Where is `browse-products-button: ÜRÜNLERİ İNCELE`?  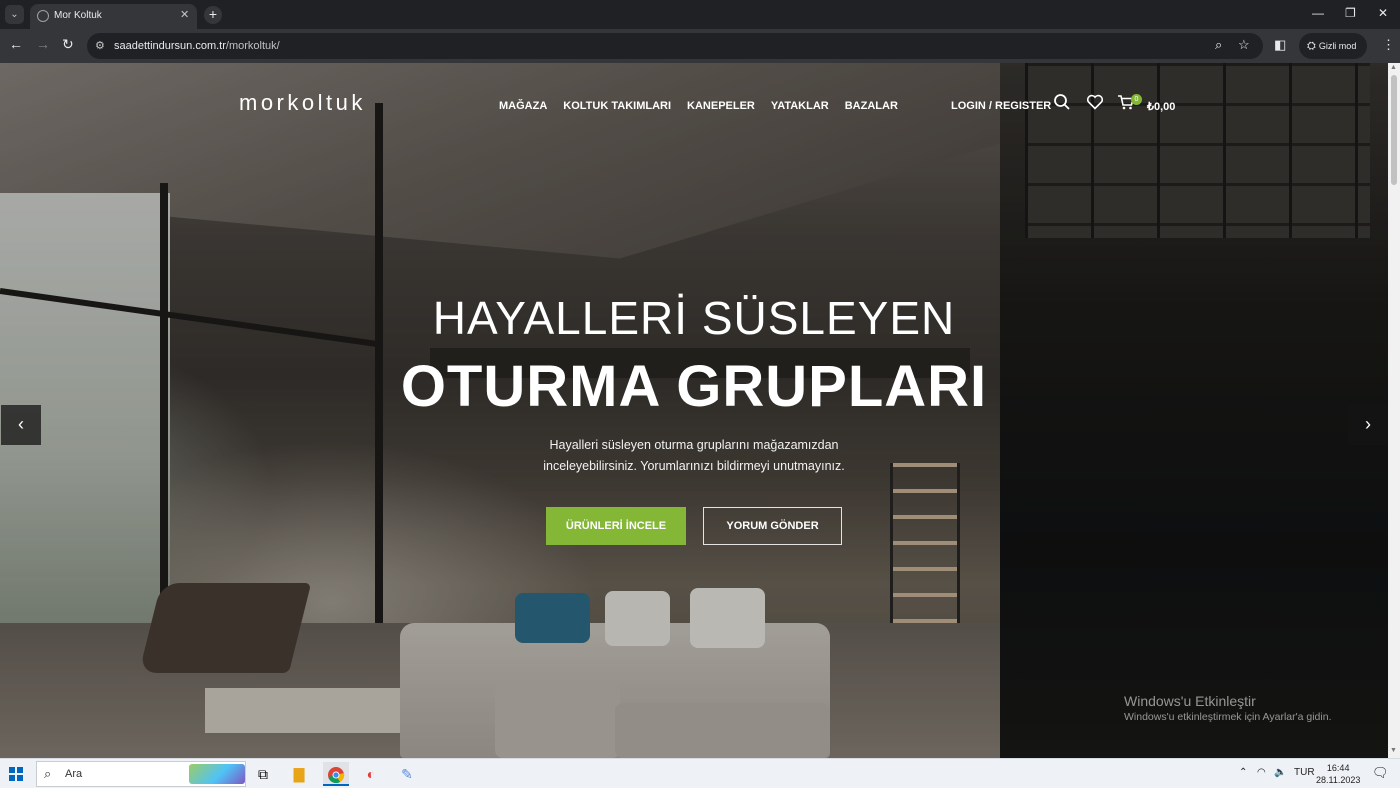
browse-products-button: ÜRÜNLERİ İNCELE is located at coordinates (616, 526).